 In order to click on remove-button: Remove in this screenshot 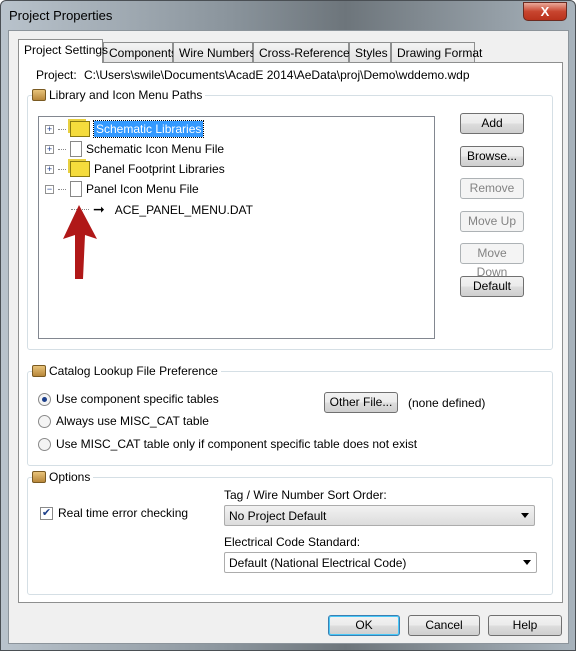, I will do `click(492, 188)`.